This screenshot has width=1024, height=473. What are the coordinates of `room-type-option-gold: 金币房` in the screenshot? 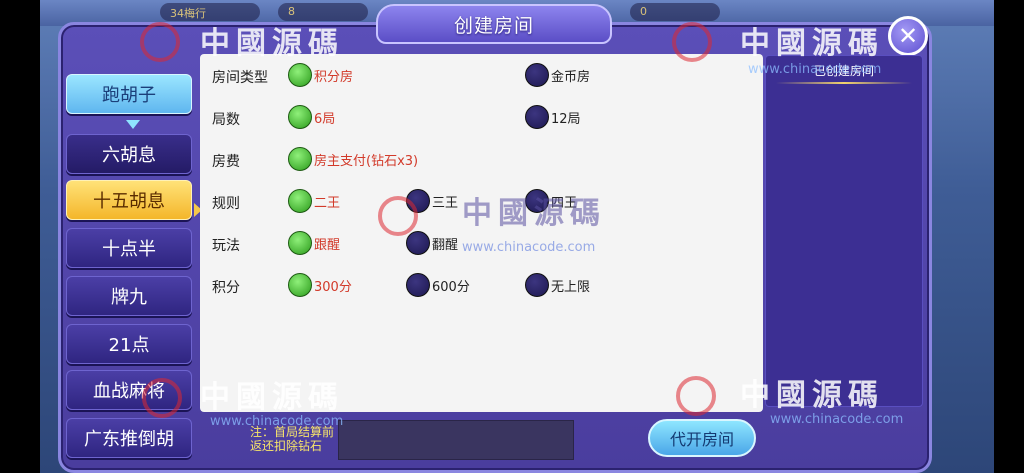 It's located at (557, 75).